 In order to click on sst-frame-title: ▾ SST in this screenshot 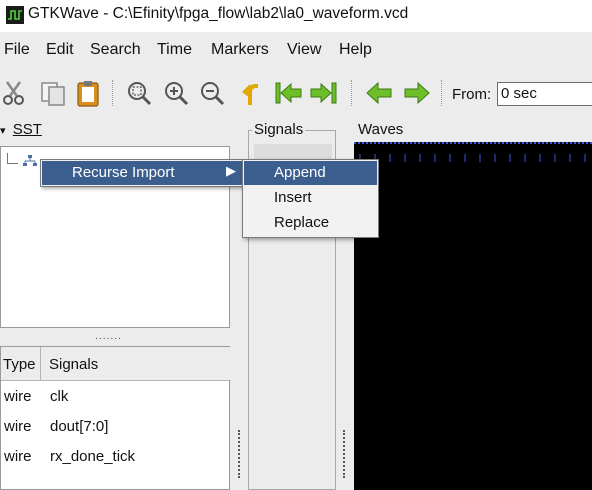, I will do `click(21, 129)`.